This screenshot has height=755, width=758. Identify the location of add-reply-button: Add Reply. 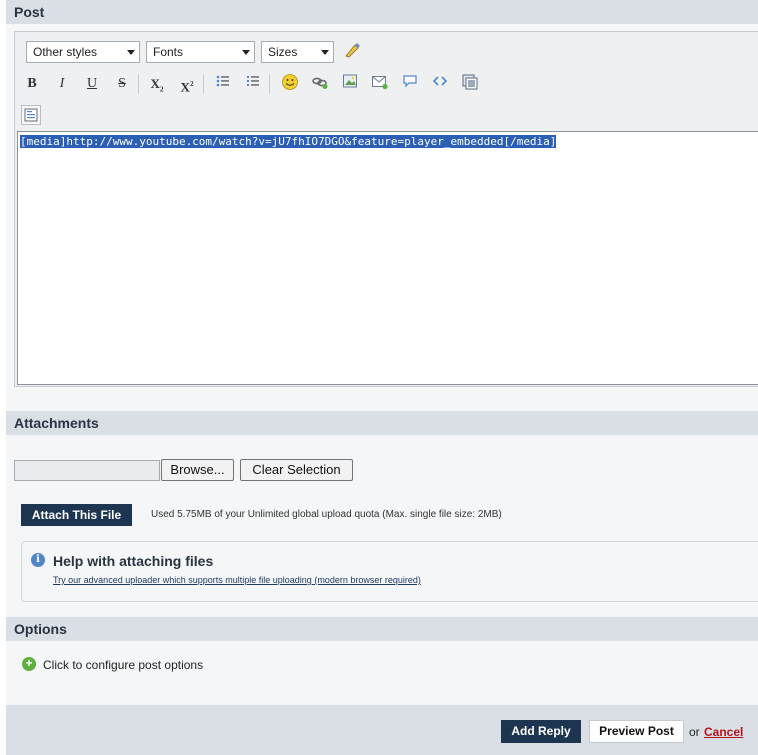
(541, 731).